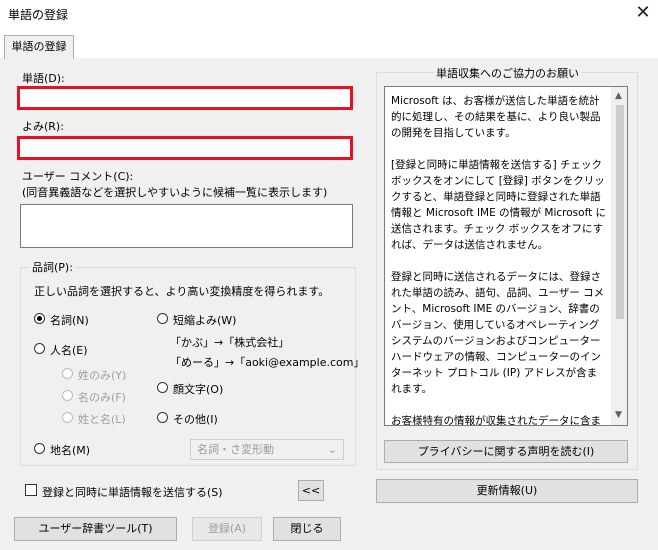 The width and height of the screenshot is (658, 550). Describe the element at coordinates (132, 492) in the screenshot. I see `send-checkbox-label: 登録と同時に単語情報を送信する(S)` at that location.